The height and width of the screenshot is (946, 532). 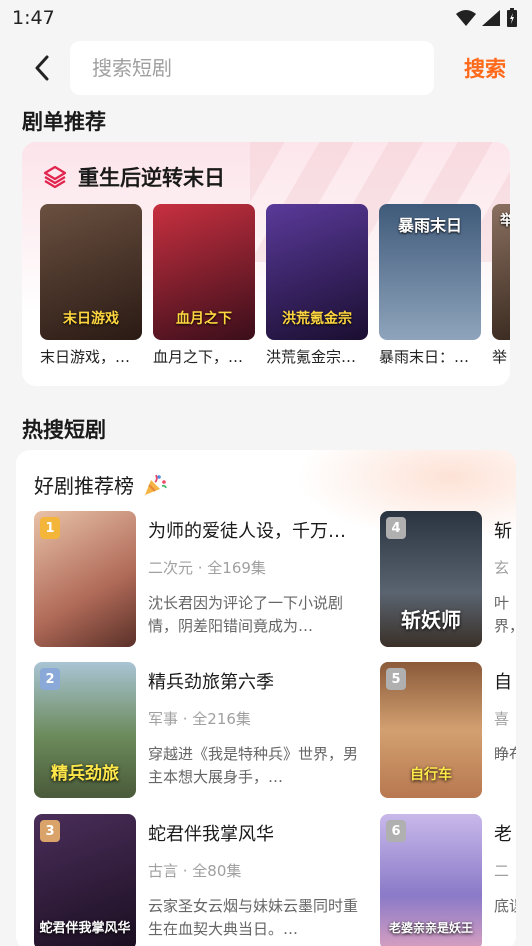 I want to click on chevron-left-icon, so click(x=42, y=68).